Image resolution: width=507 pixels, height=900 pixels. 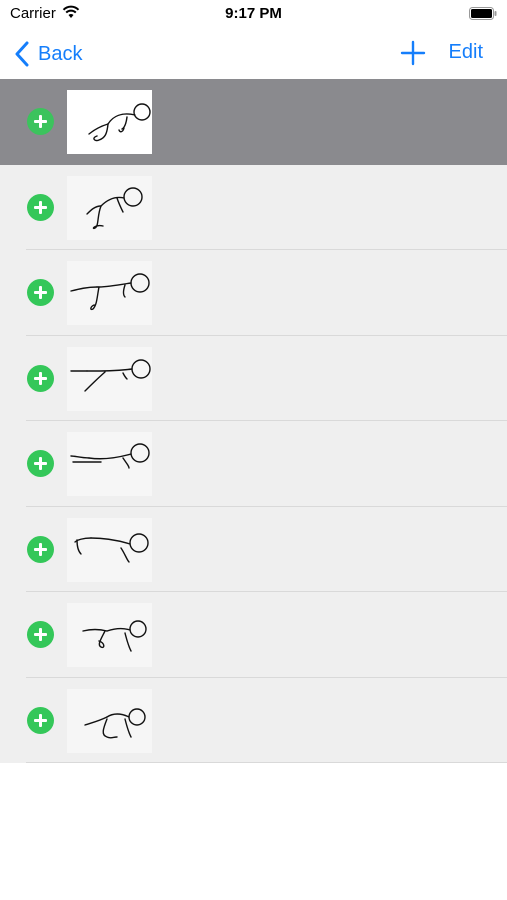 I want to click on add-icon, so click(x=413, y=53).